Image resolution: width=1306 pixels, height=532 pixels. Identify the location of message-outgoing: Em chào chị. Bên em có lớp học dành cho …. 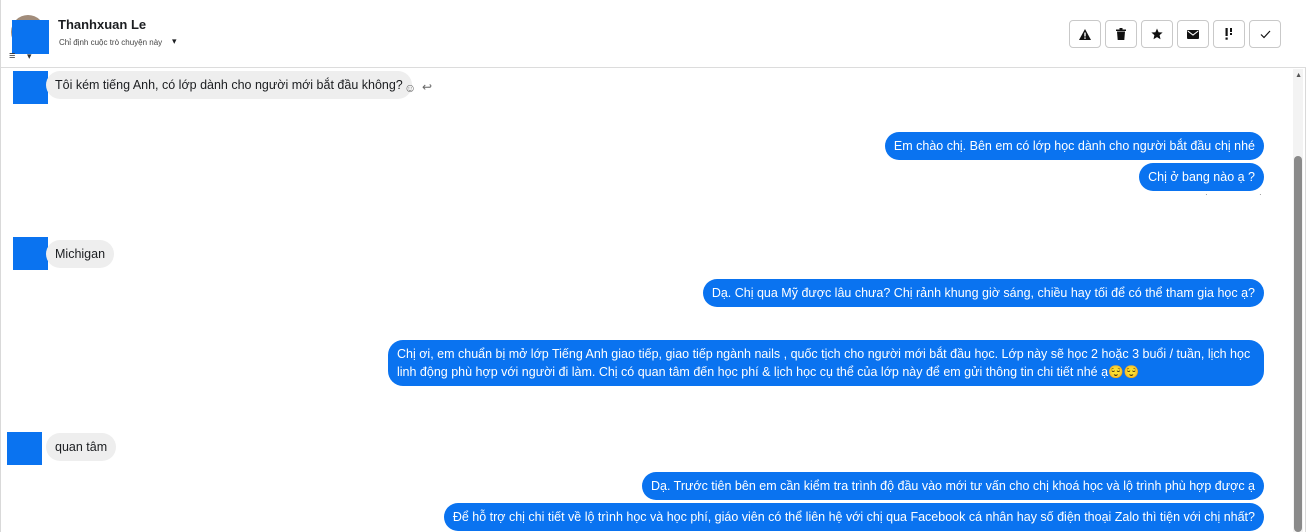
(1074, 146).